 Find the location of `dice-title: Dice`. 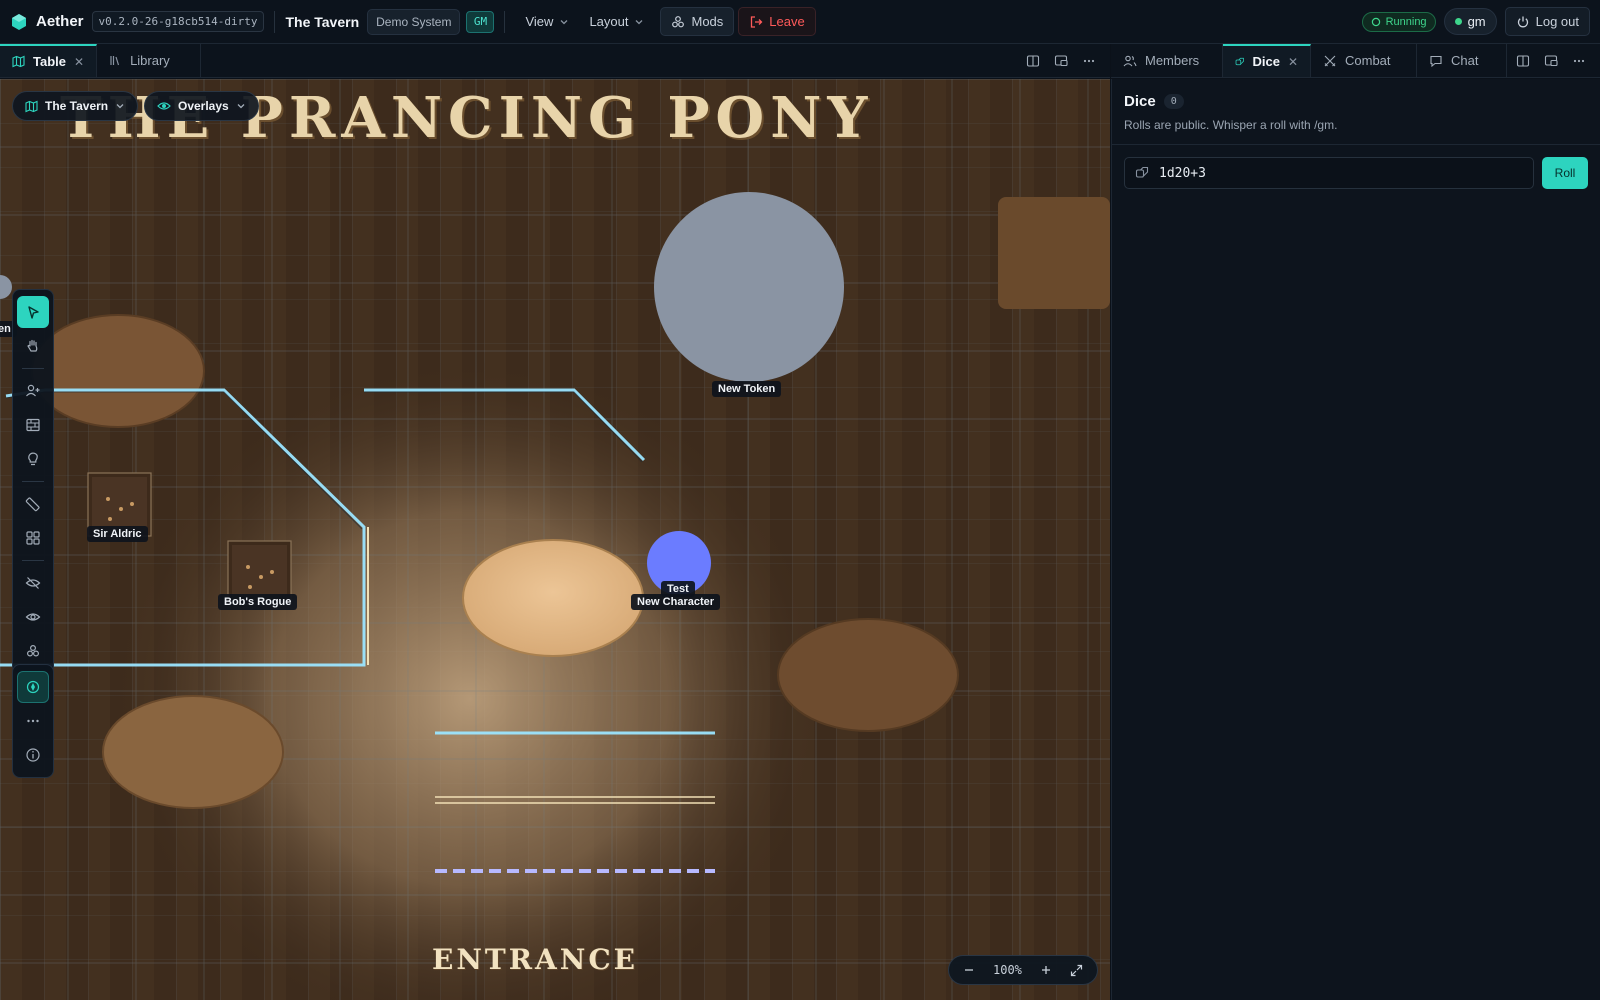

dice-title: Dice is located at coordinates (1140, 101).